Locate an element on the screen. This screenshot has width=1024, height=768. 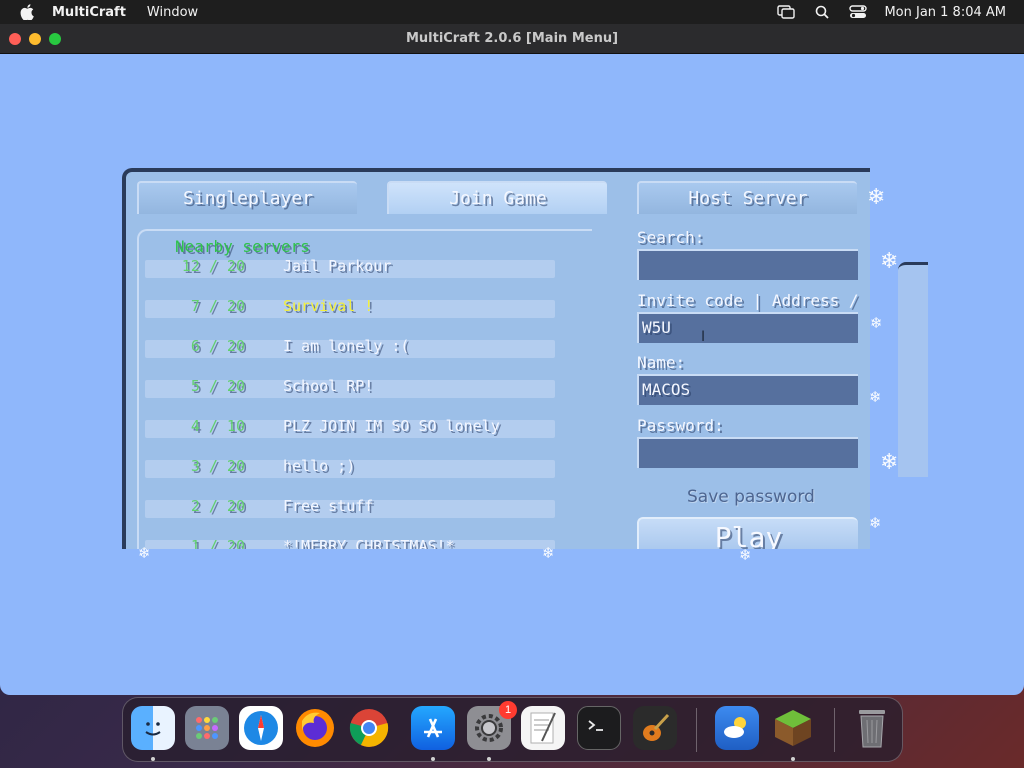
server-player-count: 5 / 20 is located at coordinates (217, 386).